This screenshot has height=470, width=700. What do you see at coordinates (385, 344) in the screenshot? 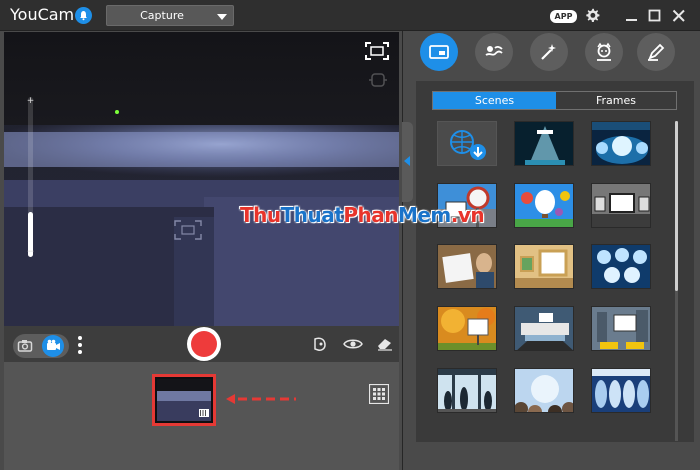
I see `eraser-icon` at bounding box center [385, 344].